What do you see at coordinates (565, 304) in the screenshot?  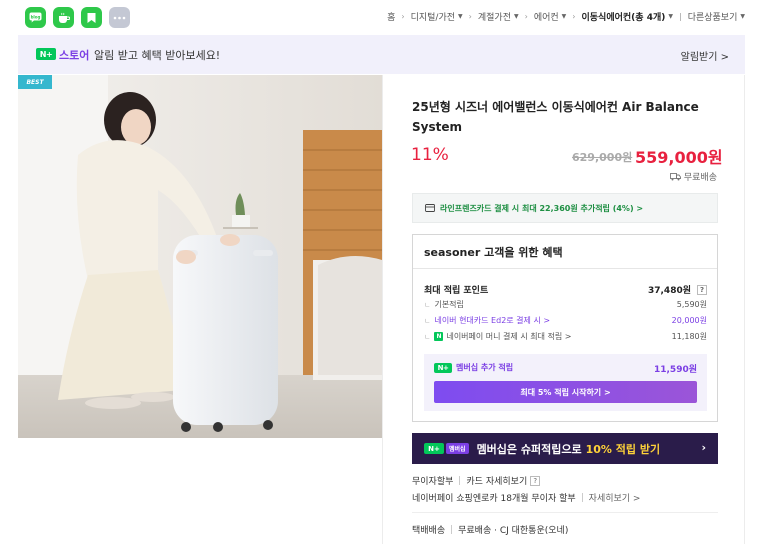 I see `benefit-row-basic: 기본적립 5,590원` at bounding box center [565, 304].